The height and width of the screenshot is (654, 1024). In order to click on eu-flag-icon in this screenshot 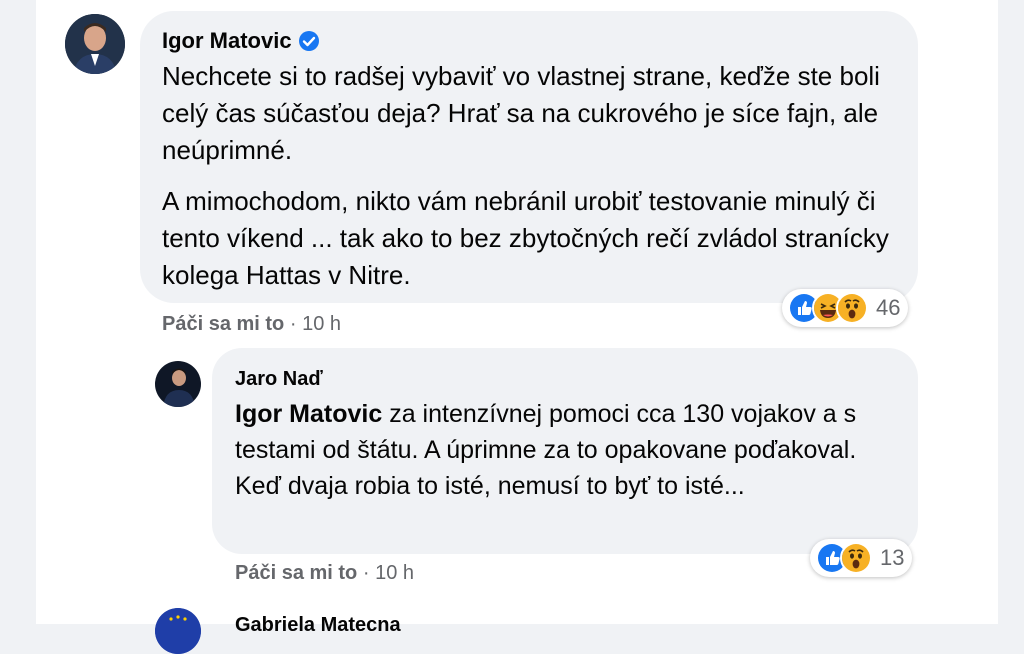, I will do `click(178, 631)`.